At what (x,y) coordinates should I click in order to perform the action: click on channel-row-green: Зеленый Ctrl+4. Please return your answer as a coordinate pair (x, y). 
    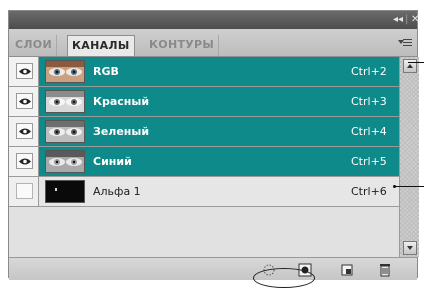
    Looking at the image, I should click on (204, 132).